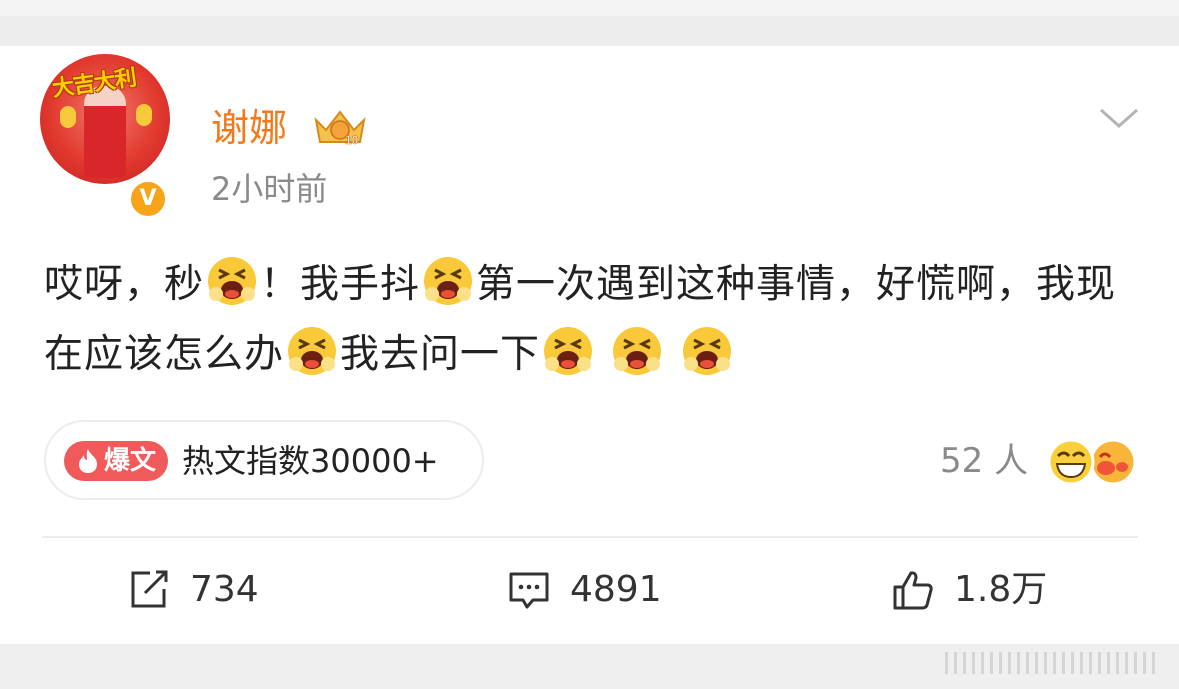 This screenshot has width=1179, height=689. I want to click on laughing-face-emoji, so click(1071, 462).